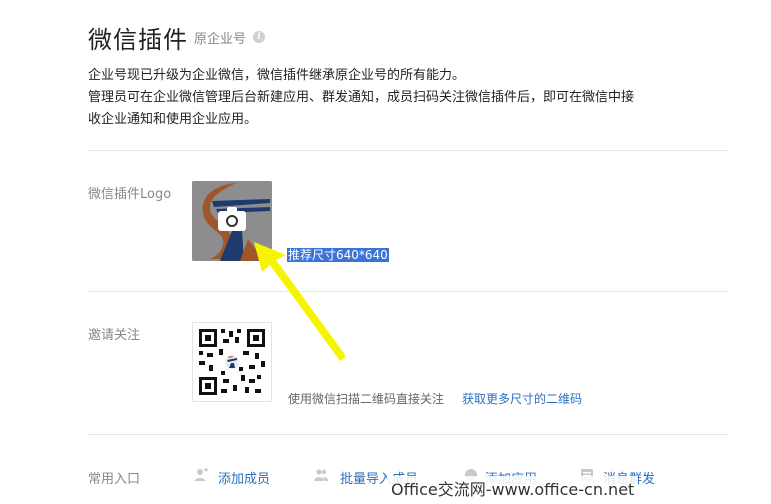 This screenshot has width=771, height=504. Describe the element at coordinates (114, 479) in the screenshot. I see `shortcuts-label: 常用入口` at that location.